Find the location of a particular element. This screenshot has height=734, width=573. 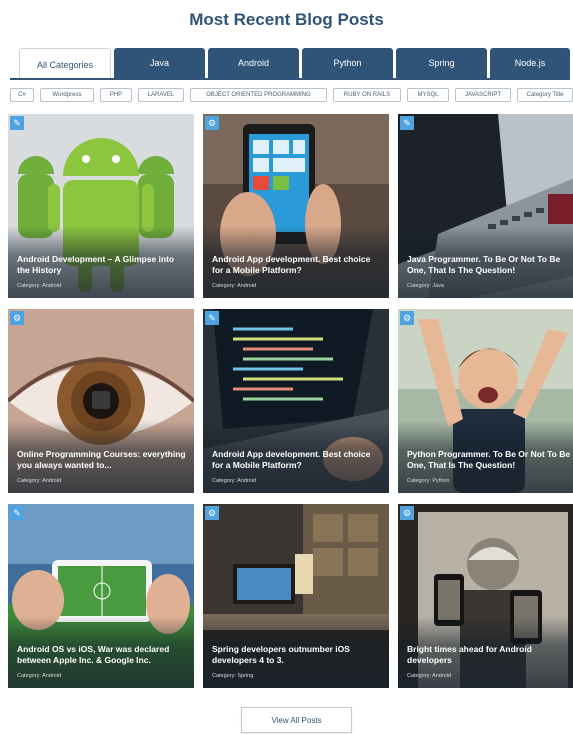

tab-java: Java is located at coordinates (159, 63).